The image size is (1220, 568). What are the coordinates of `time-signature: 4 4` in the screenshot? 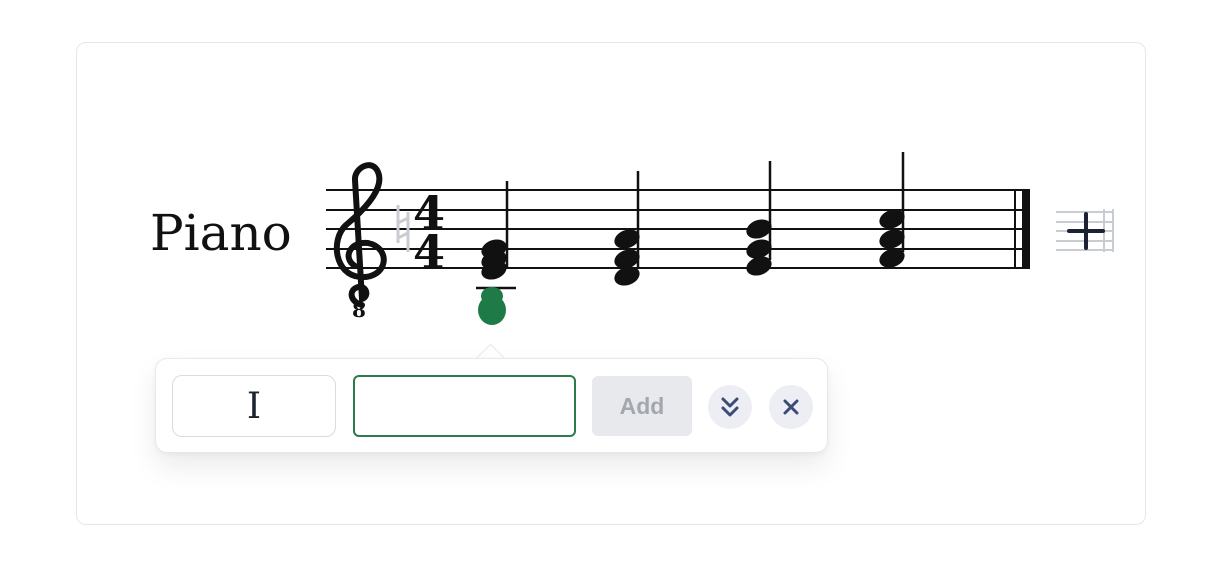 It's located at (429, 232).